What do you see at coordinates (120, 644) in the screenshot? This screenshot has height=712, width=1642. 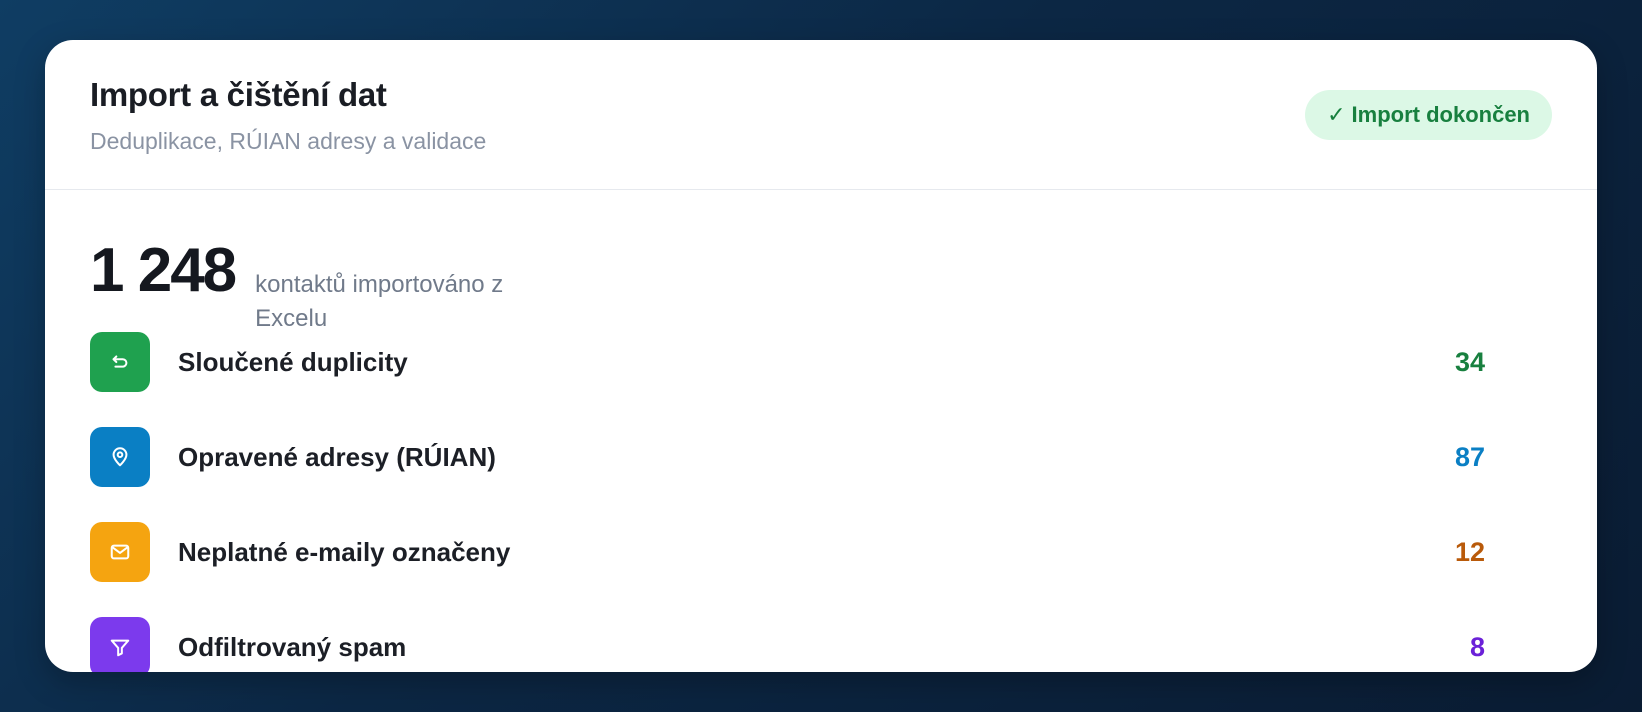 I see `filter-icon` at bounding box center [120, 644].